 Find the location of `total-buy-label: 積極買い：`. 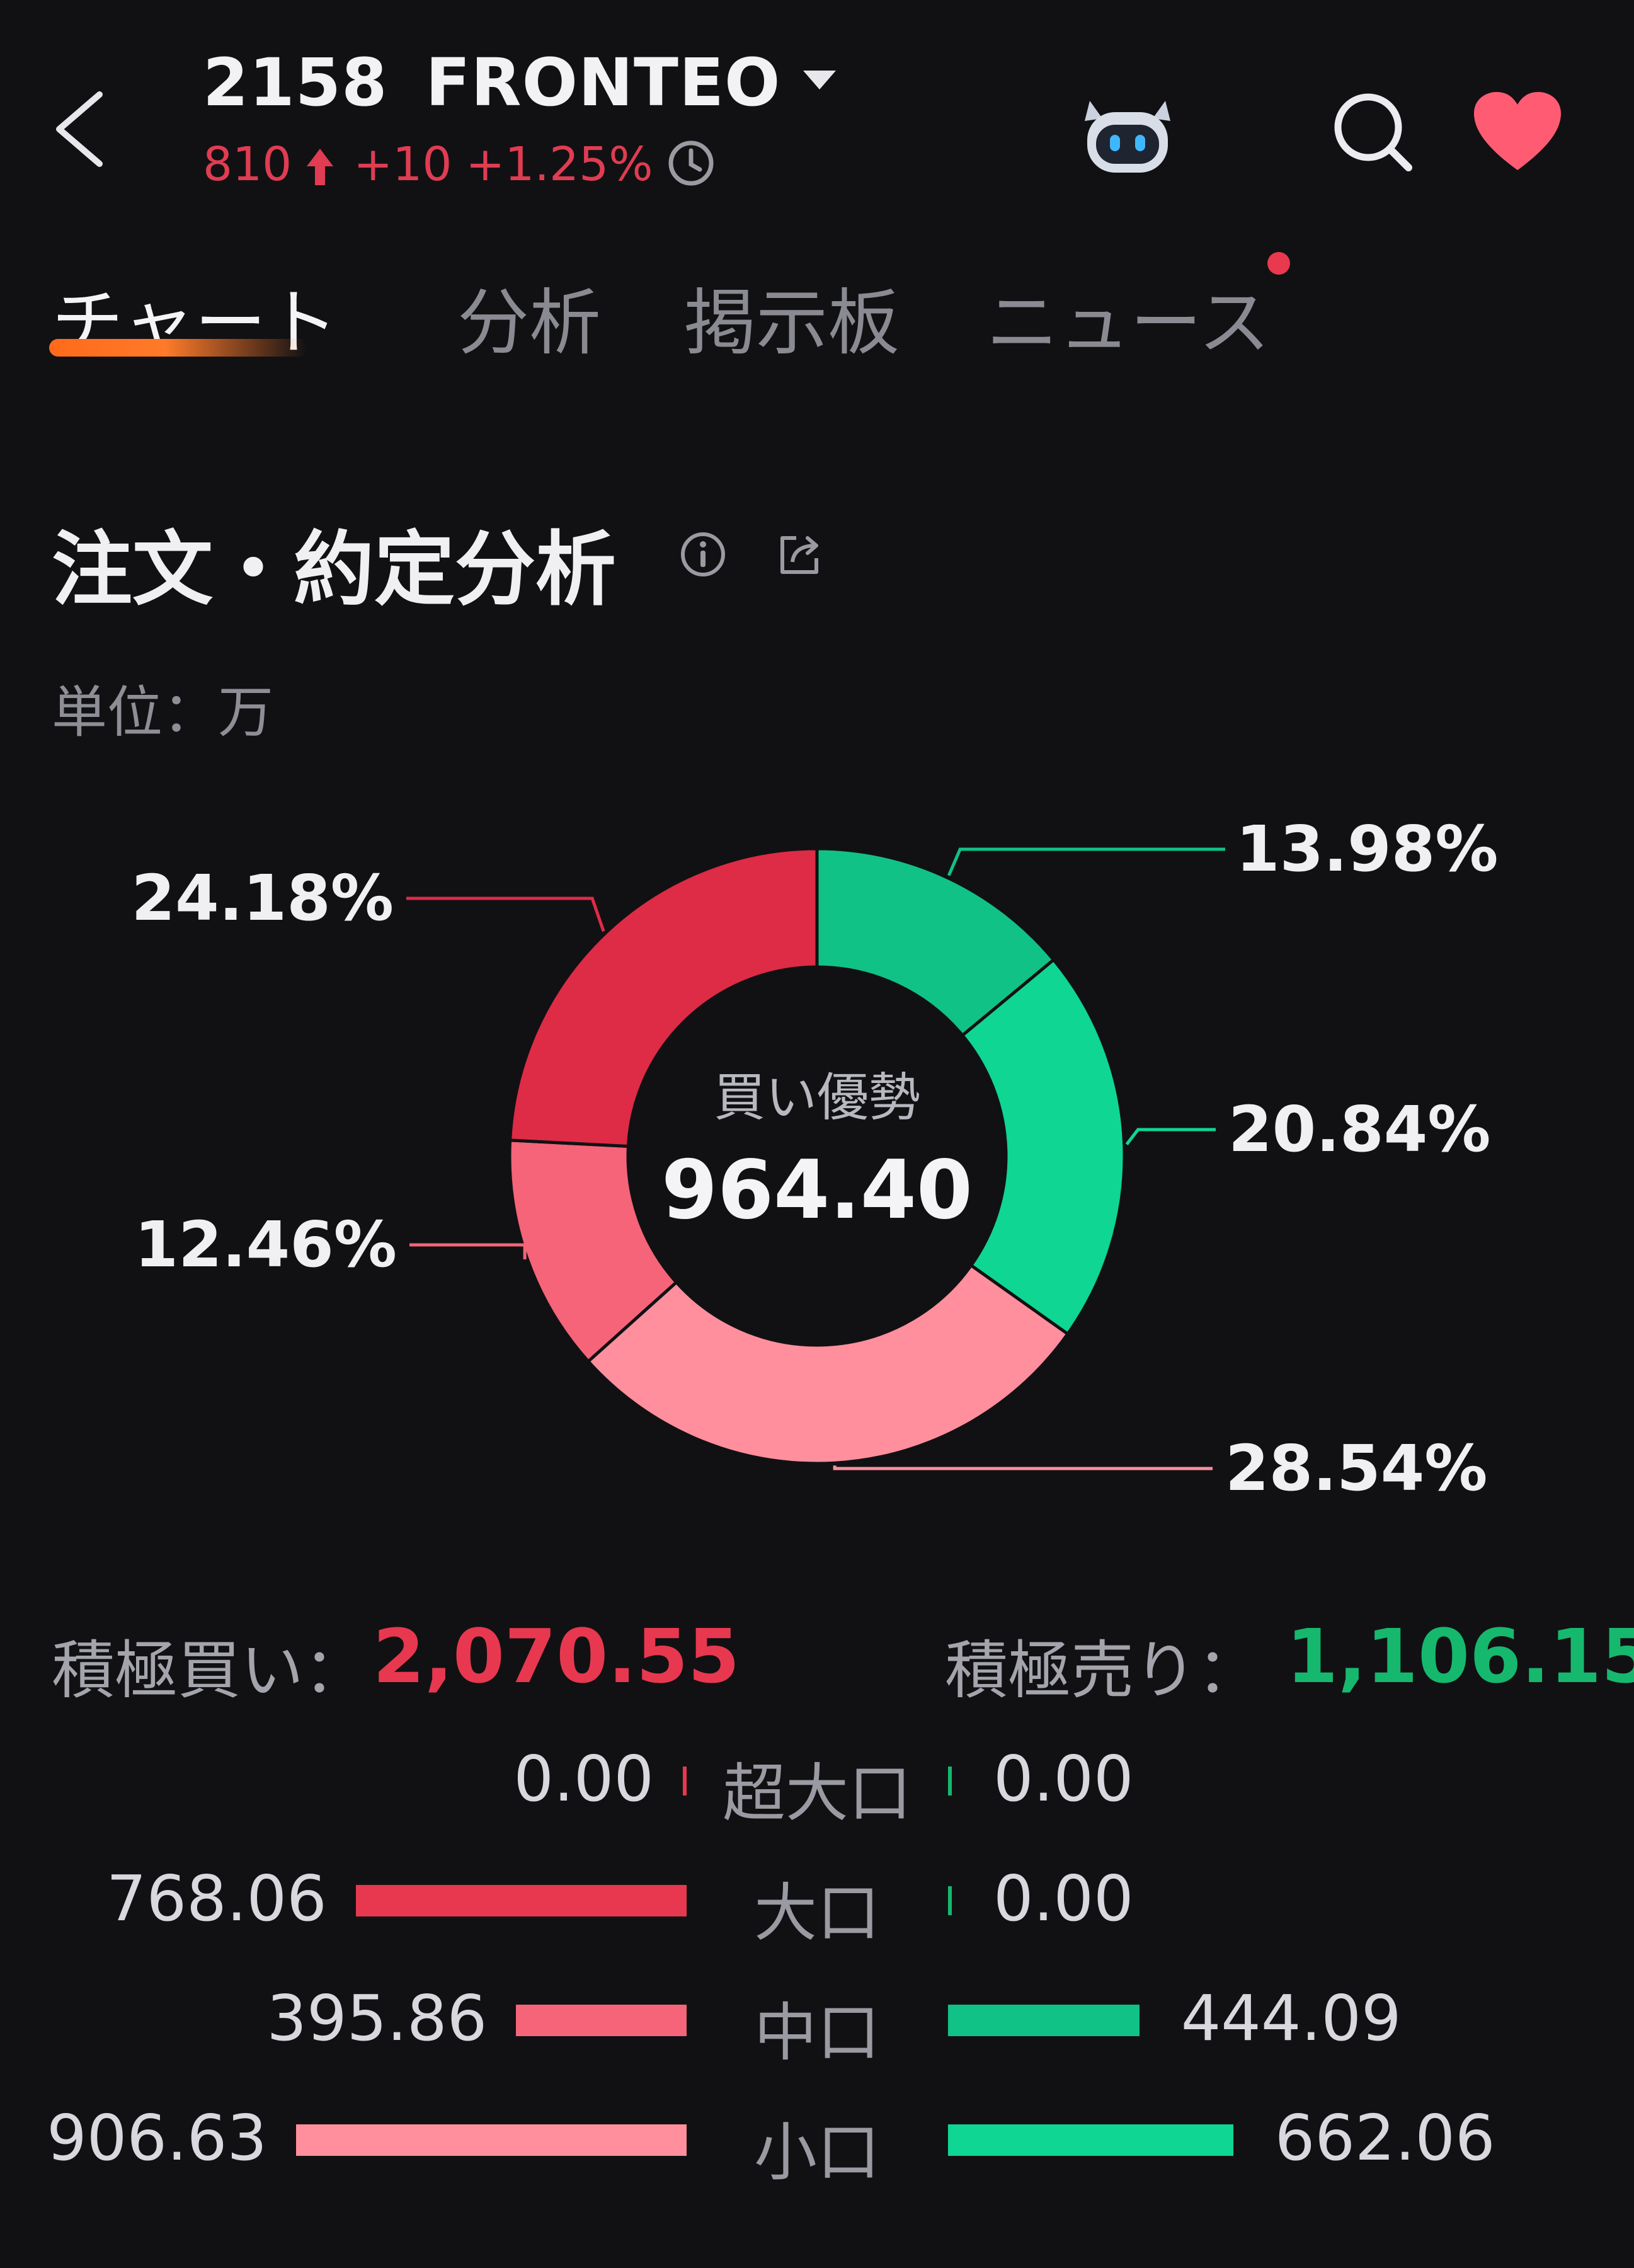

total-buy-label: 積極買い： is located at coordinates (209, 1670).